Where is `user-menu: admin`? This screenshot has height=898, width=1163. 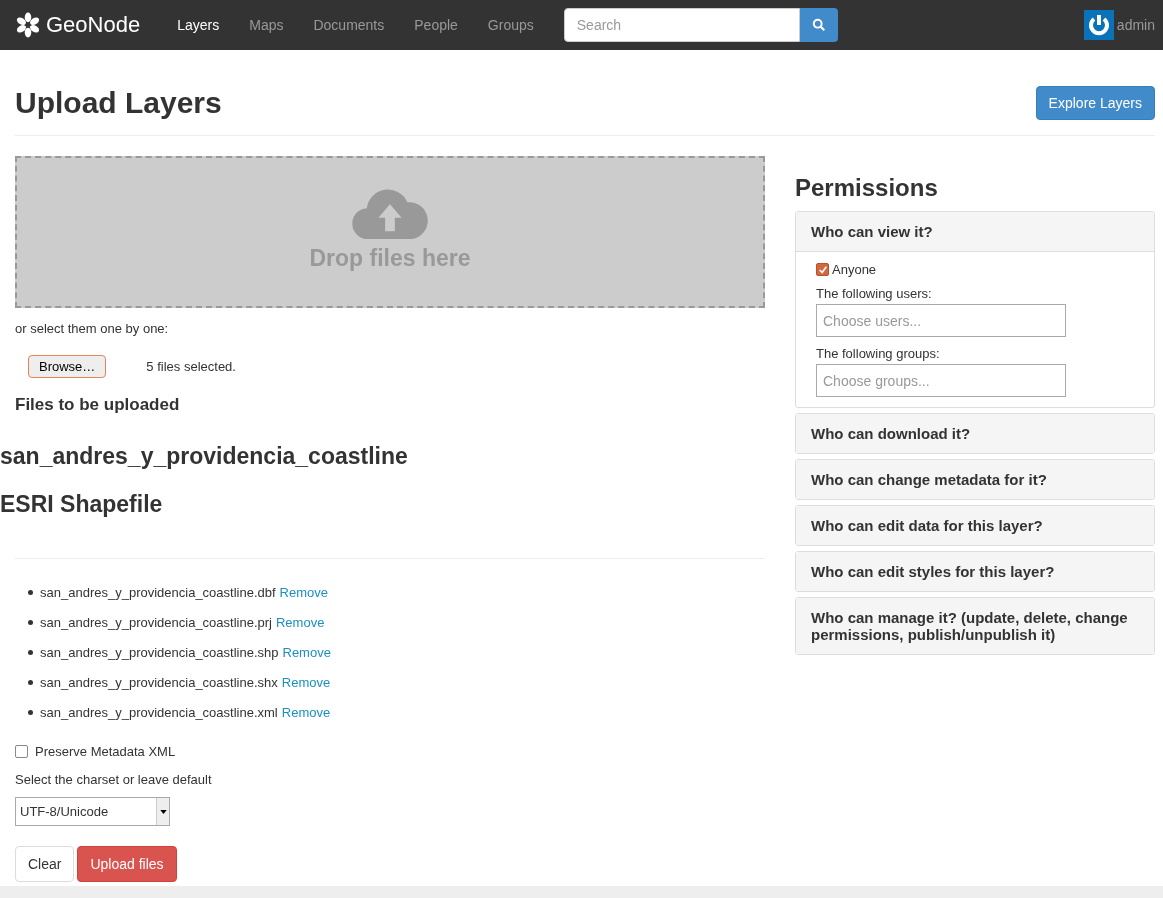 user-menu: admin is located at coordinates (1119, 25).